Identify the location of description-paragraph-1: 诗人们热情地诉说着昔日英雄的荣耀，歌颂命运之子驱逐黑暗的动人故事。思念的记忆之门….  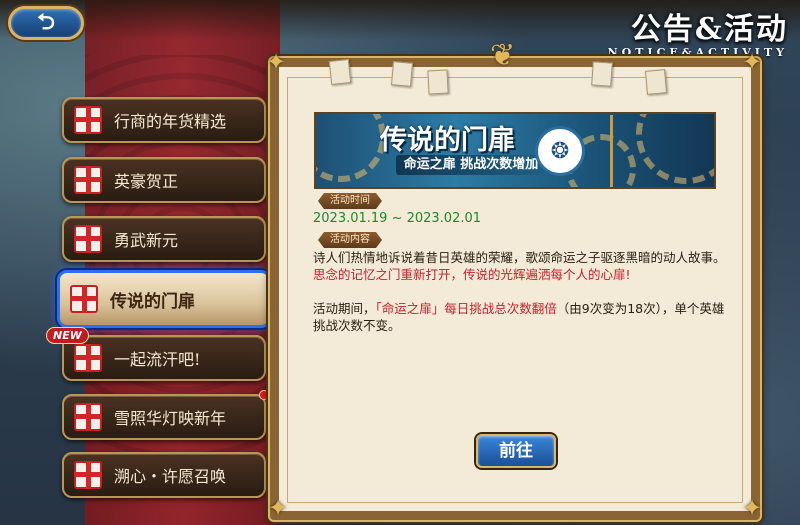
(520, 266).